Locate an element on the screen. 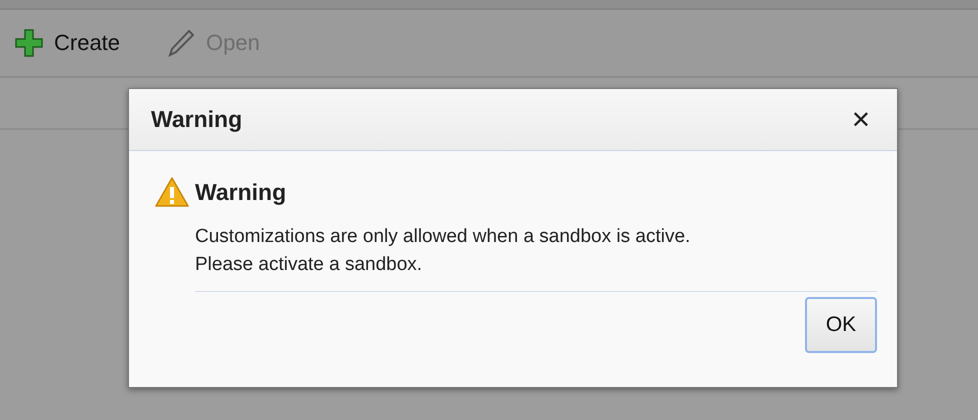 Image resolution: width=978 pixels, height=420 pixels. ok-button: OK is located at coordinates (841, 325).